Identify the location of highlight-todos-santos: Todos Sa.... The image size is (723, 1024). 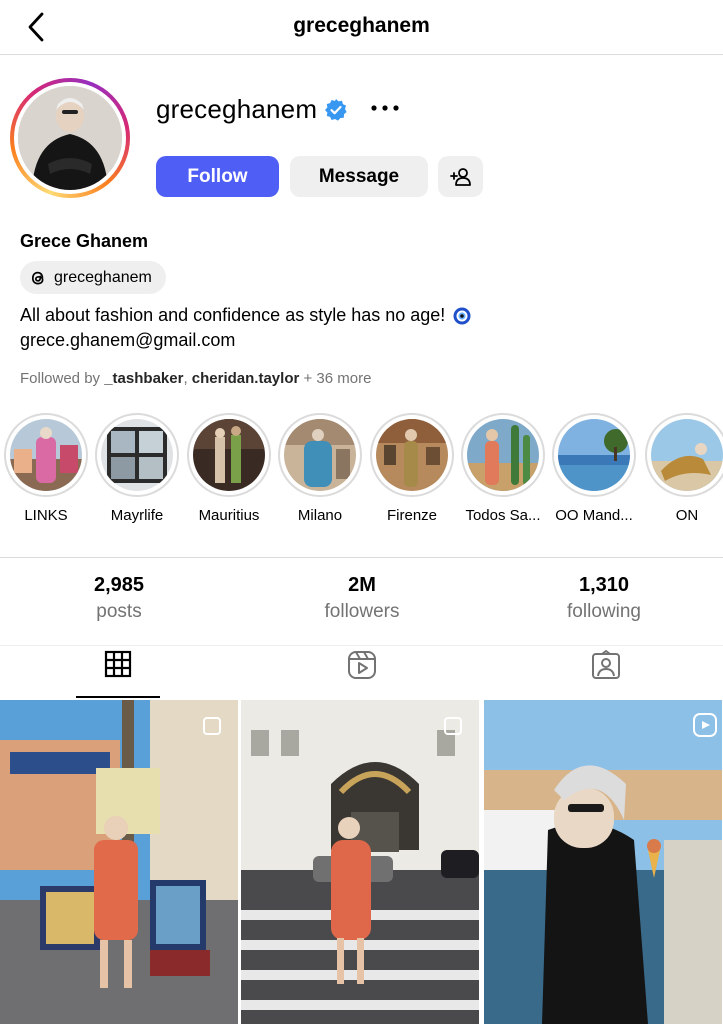
(503, 468).